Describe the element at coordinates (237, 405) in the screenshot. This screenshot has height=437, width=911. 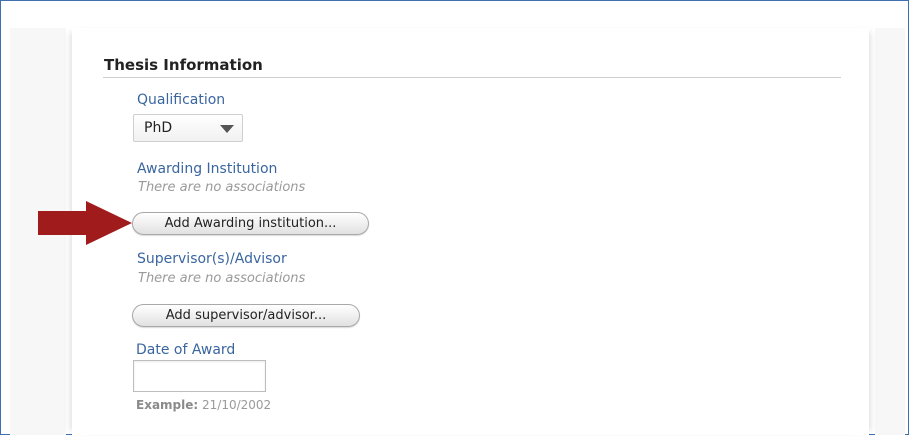
I see `example-value: 21/10/2002` at that location.